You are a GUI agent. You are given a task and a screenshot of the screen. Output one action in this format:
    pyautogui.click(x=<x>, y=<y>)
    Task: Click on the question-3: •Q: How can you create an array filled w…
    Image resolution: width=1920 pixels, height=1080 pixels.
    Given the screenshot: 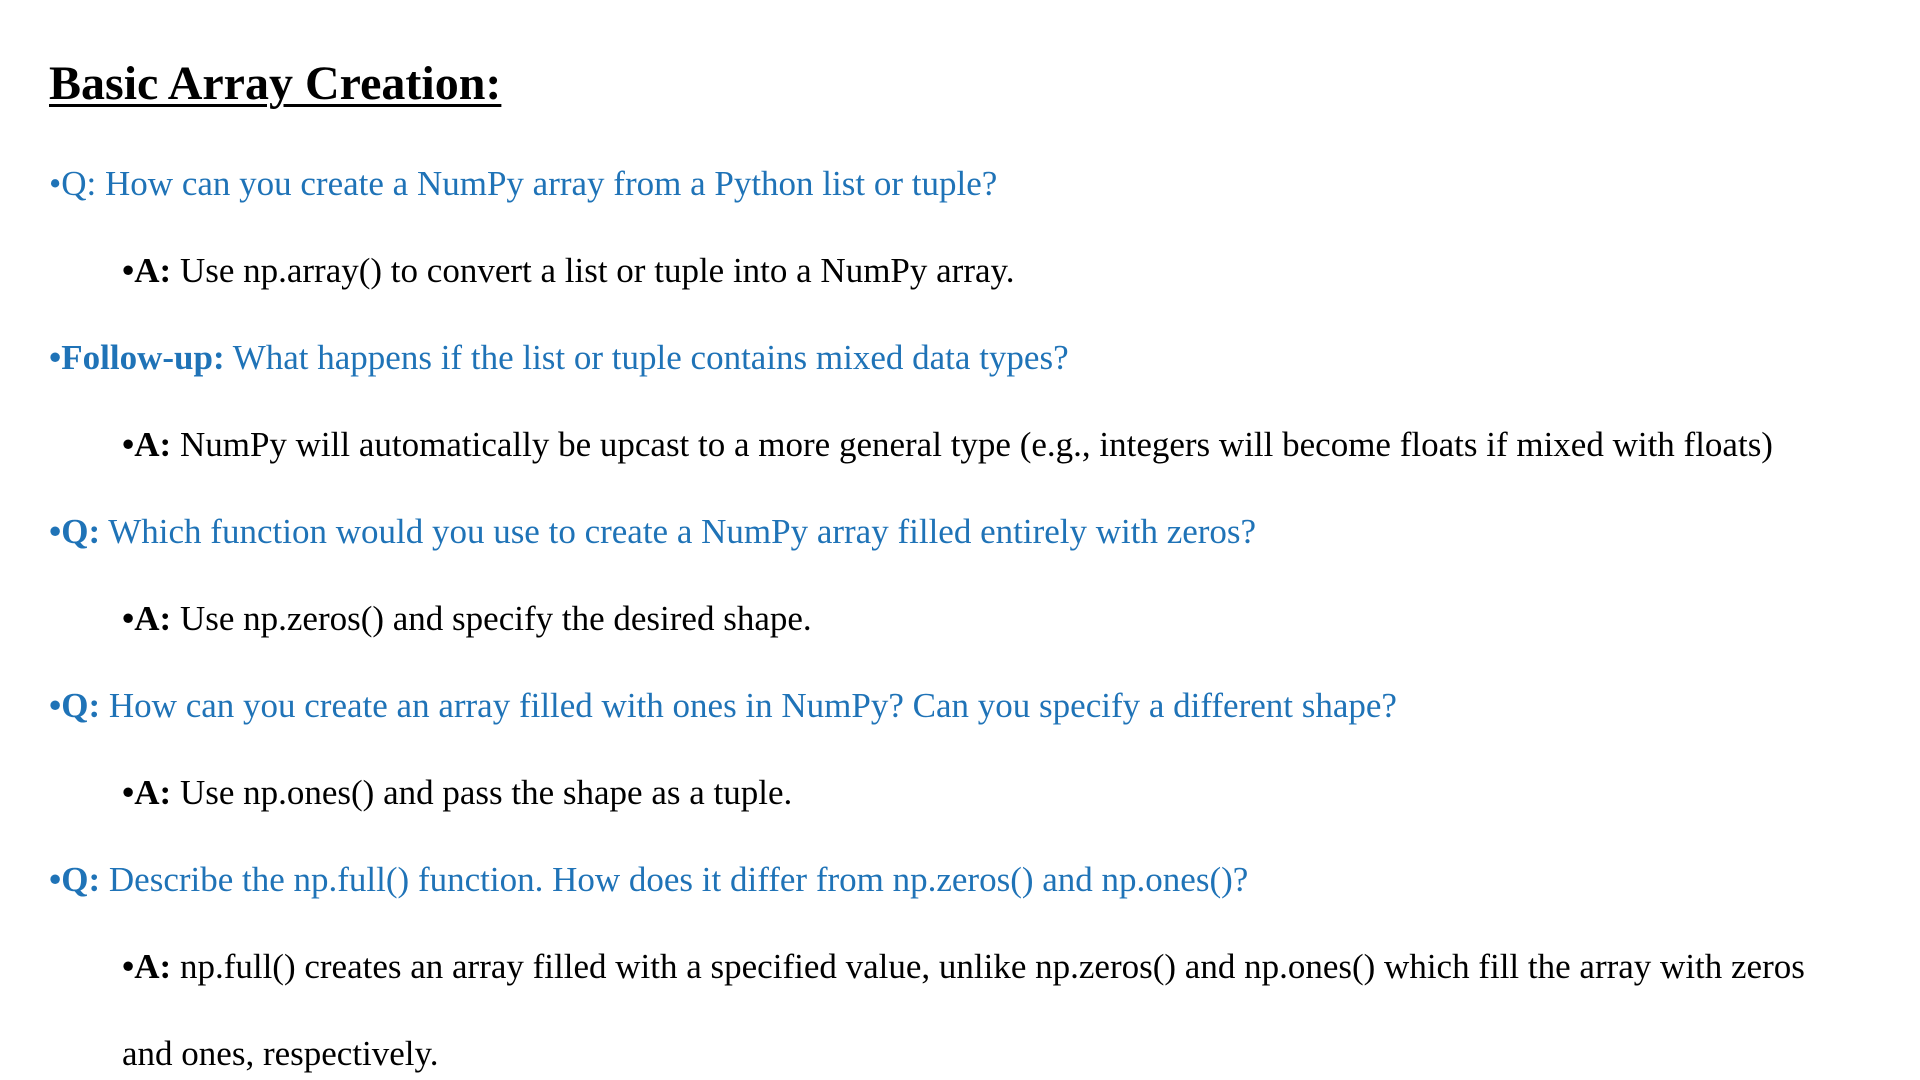 What is the action you would take?
    pyautogui.click(x=723, y=706)
    